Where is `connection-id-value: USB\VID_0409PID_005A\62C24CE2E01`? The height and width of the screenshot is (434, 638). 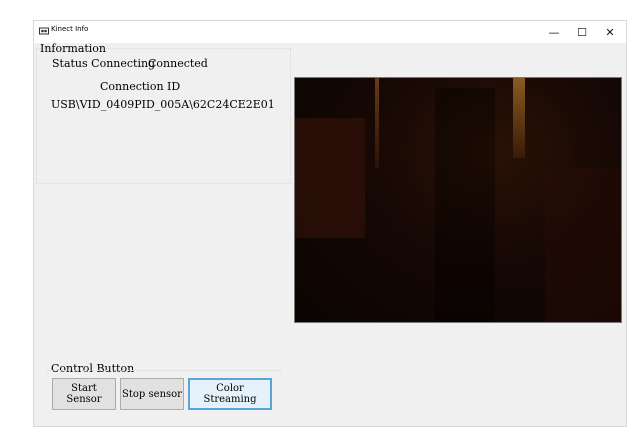 connection-id-value: USB\VID_0409PID_005A\62C24CE2E01 is located at coordinates (163, 104).